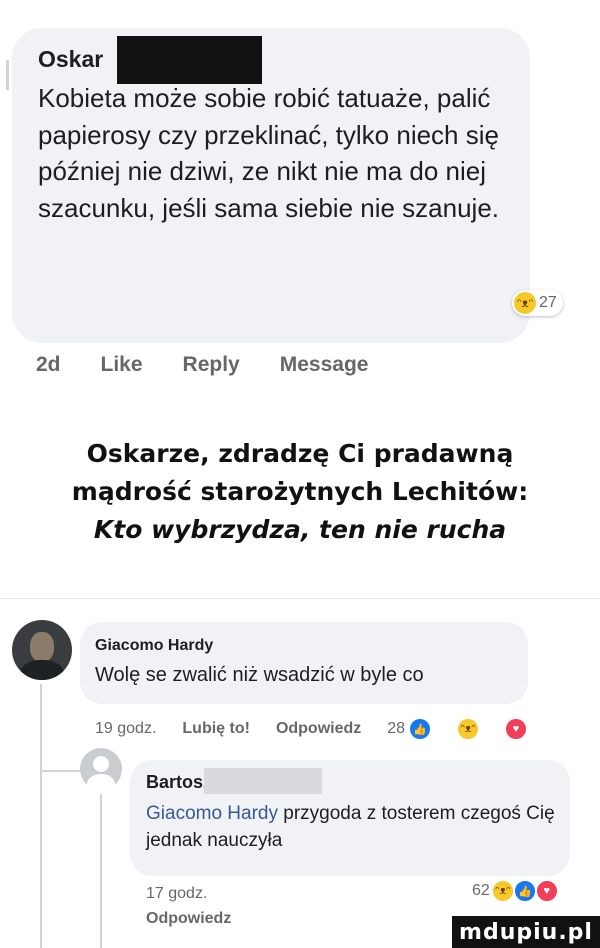 Image resolution: width=600 pixels, height=948 pixels. What do you see at coordinates (60, 771) in the screenshot?
I see `thread-connector` at bounding box center [60, 771].